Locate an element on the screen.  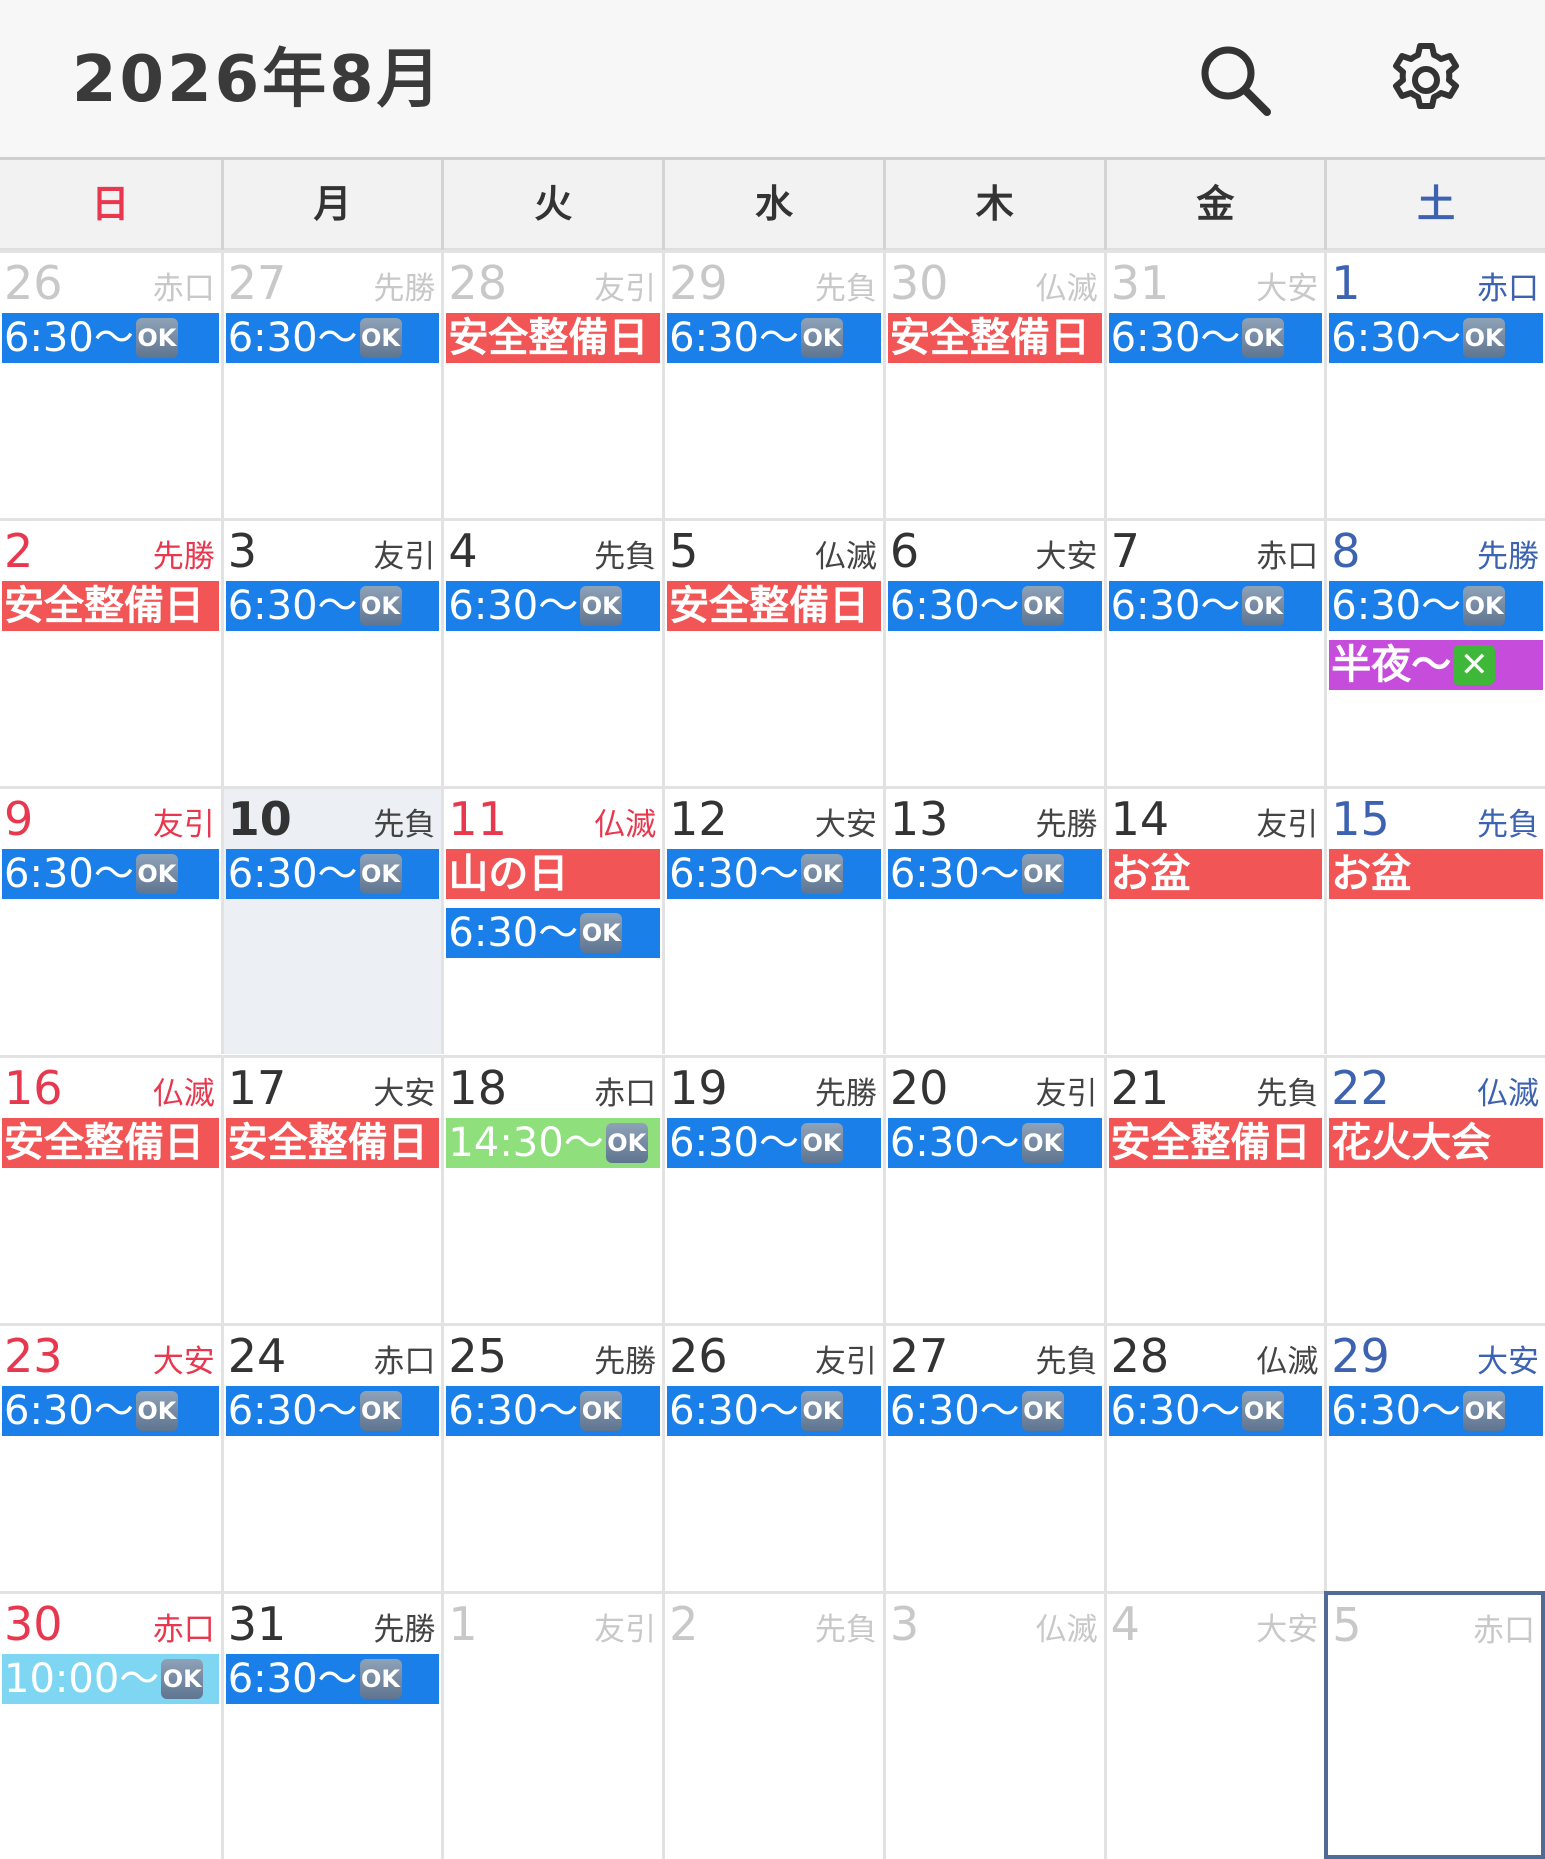
day-cell: 2 先負 is located at coordinates (772, 1724).